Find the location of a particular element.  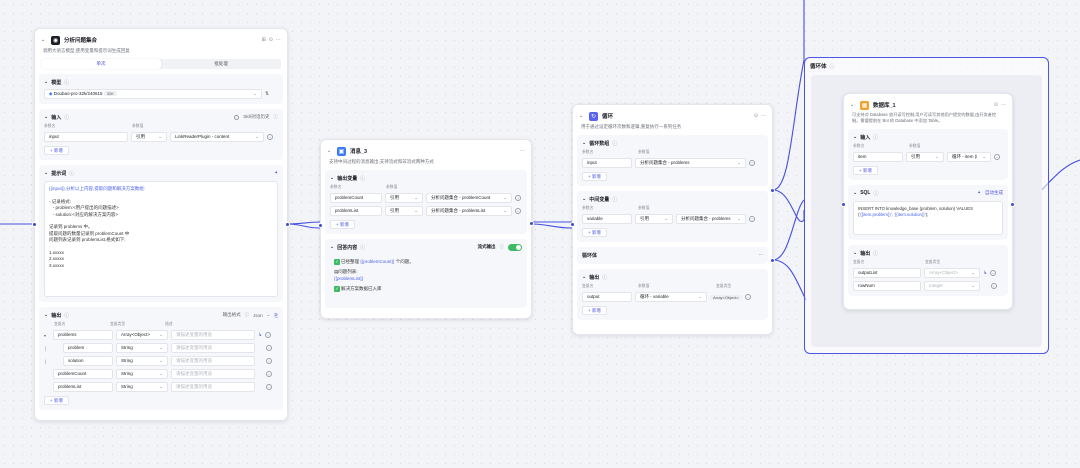

auto-generate-button: 自动生成 is located at coordinates (994, 193).